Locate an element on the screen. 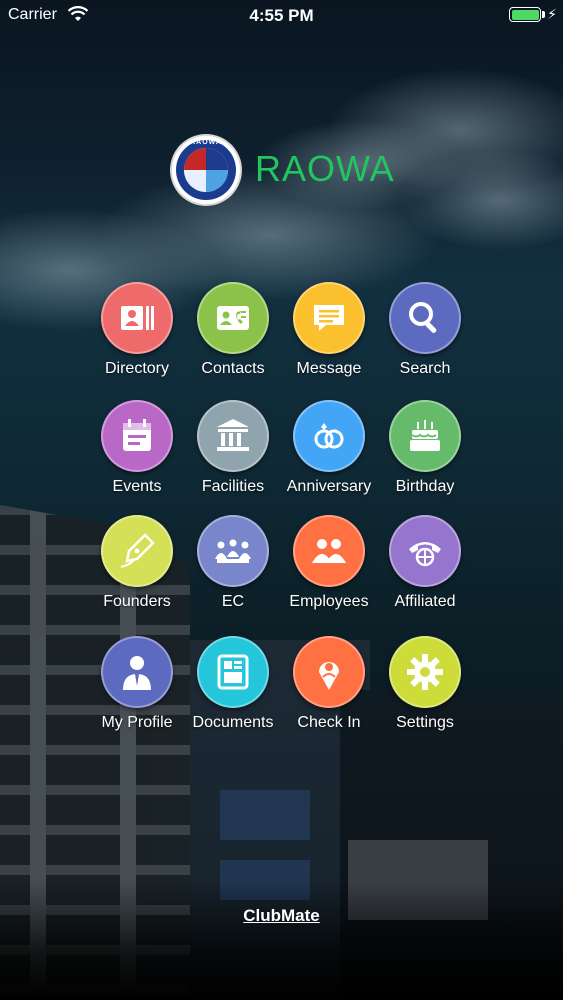  menu-item-my-profile: My Profile is located at coordinates (137, 684).